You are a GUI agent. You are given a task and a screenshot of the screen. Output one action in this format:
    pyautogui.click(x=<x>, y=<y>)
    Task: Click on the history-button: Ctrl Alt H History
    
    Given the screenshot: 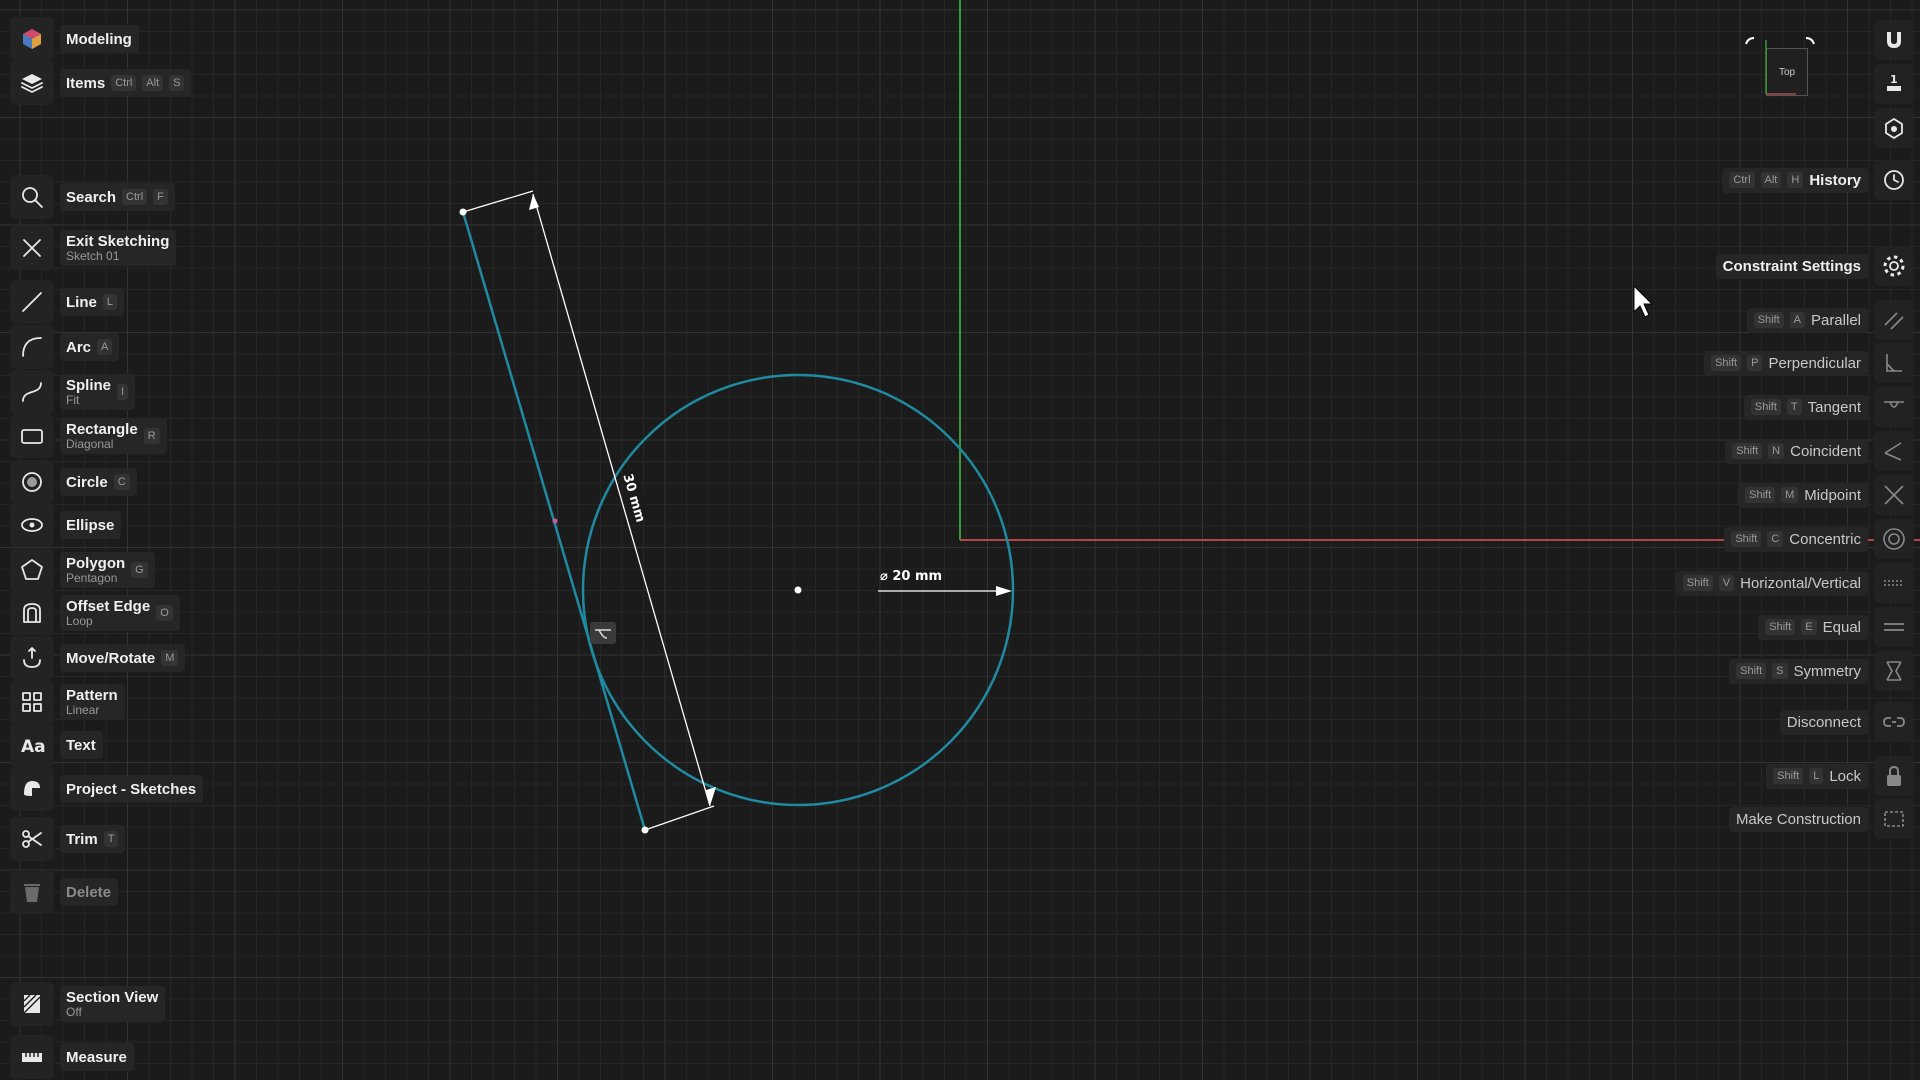 What is the action you would take?
    pyautogui.click(x=1818, y=180)
    